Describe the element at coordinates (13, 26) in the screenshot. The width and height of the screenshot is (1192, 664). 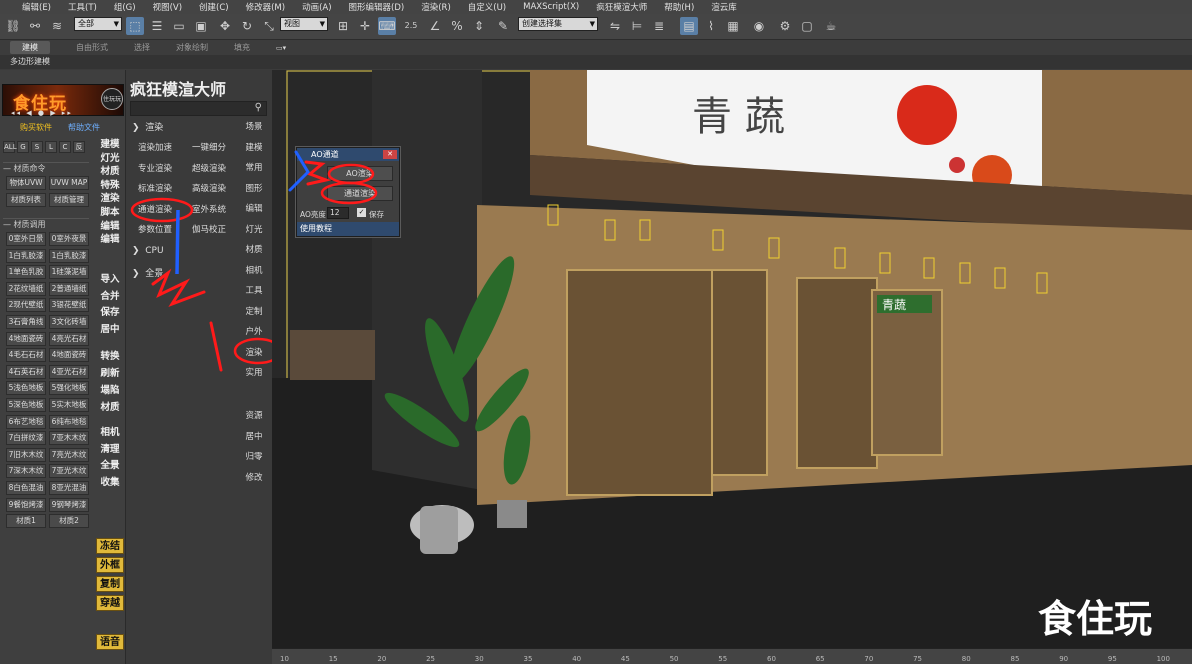
I see `link-icon: ⛓` at that location.